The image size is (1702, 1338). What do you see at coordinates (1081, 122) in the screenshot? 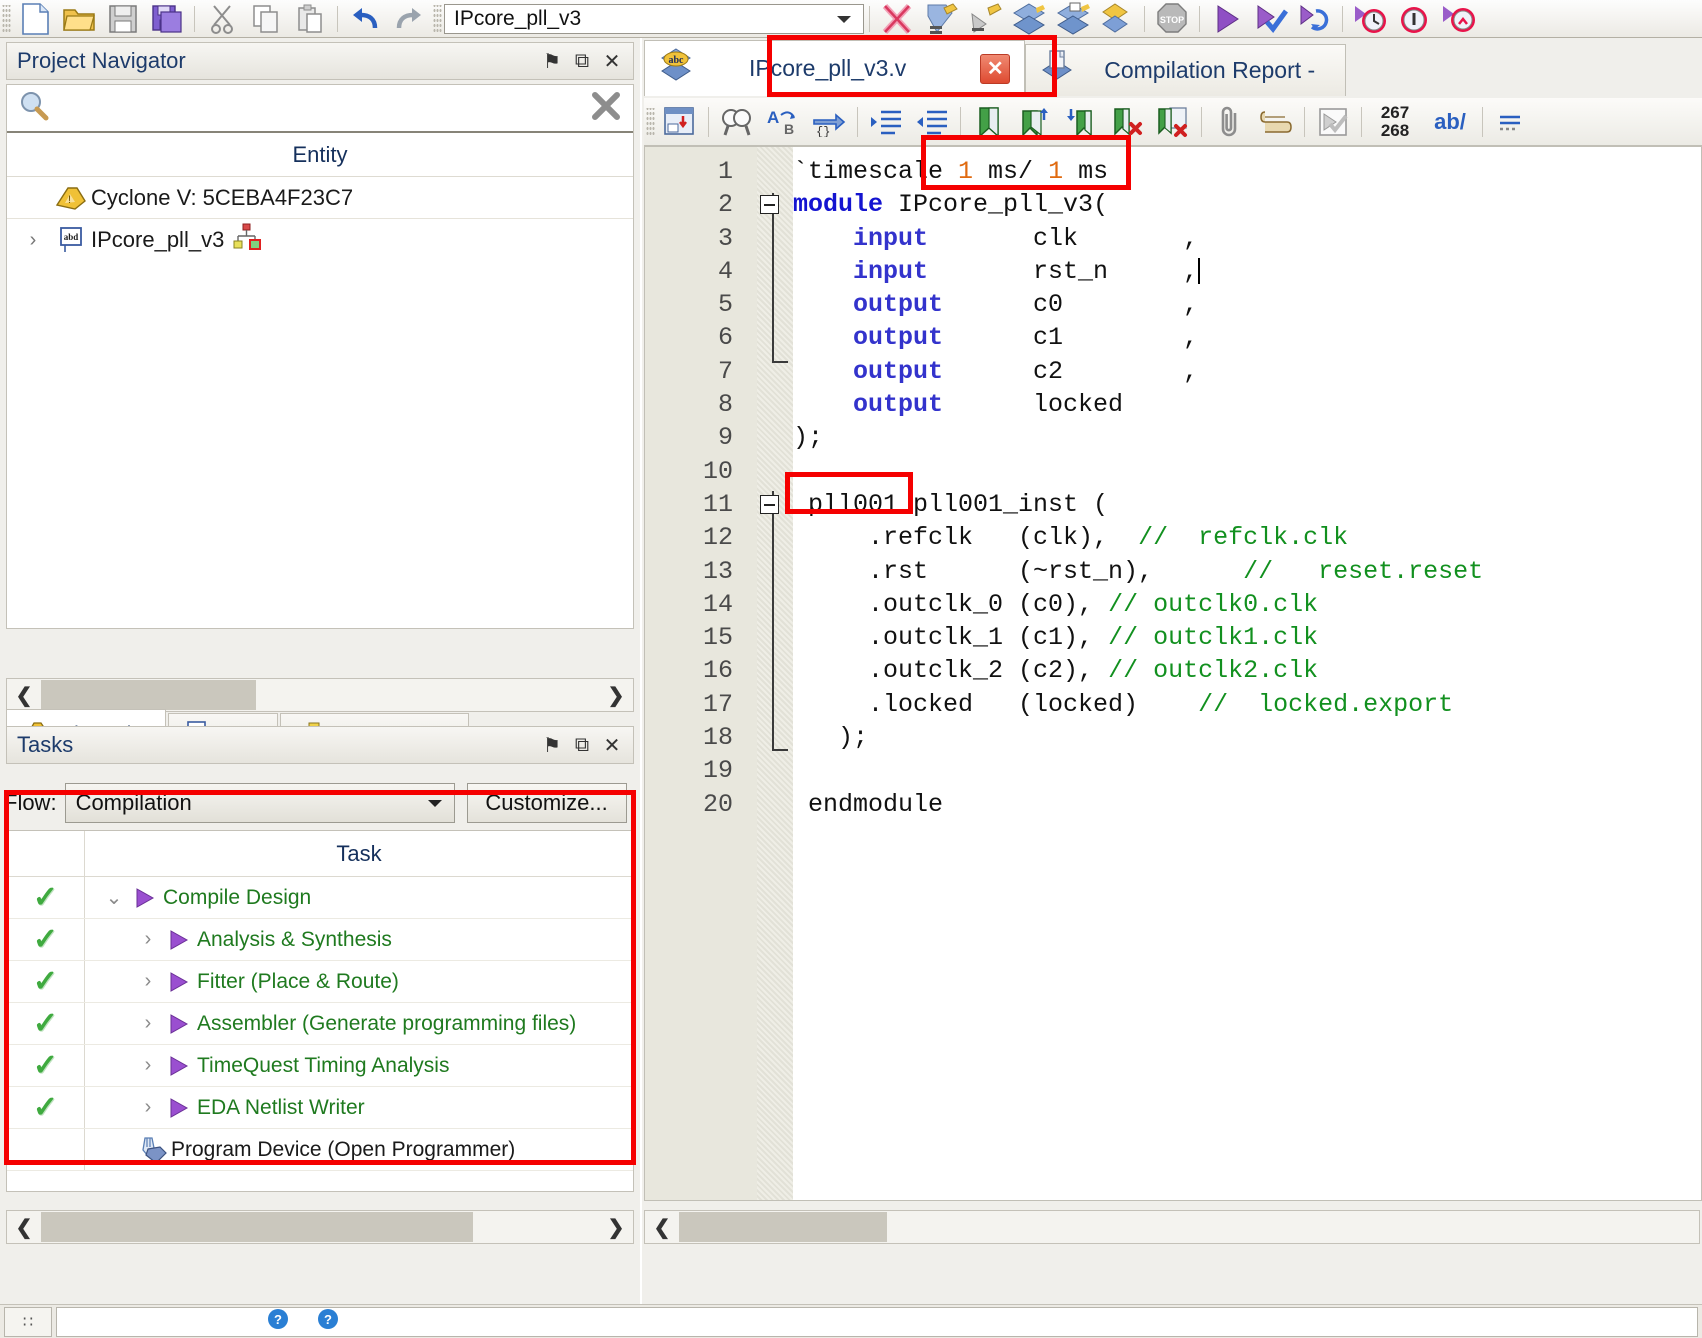
I see `bookmark-prev-icon` at bounding box center [1081, 122].